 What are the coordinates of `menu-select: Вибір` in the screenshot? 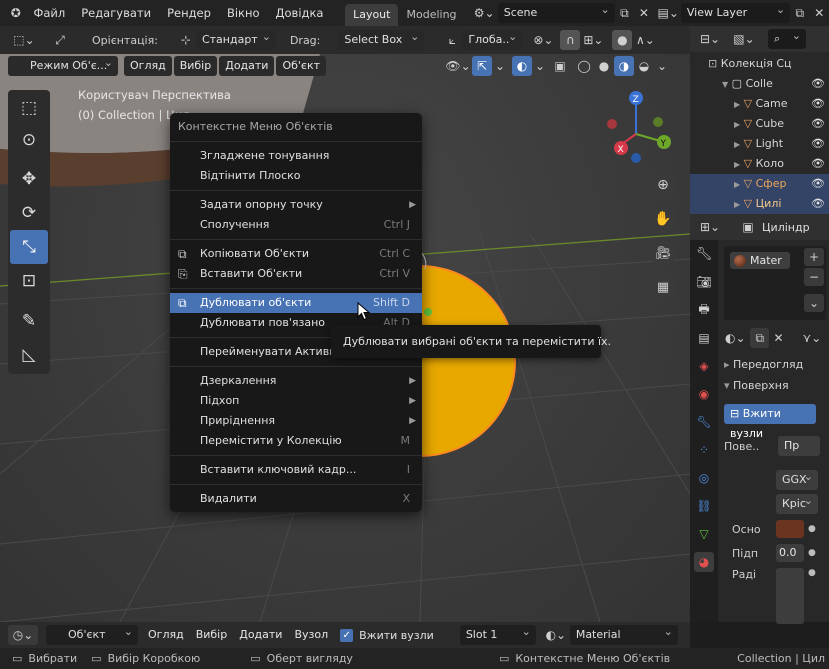 It's located at (195, 66).